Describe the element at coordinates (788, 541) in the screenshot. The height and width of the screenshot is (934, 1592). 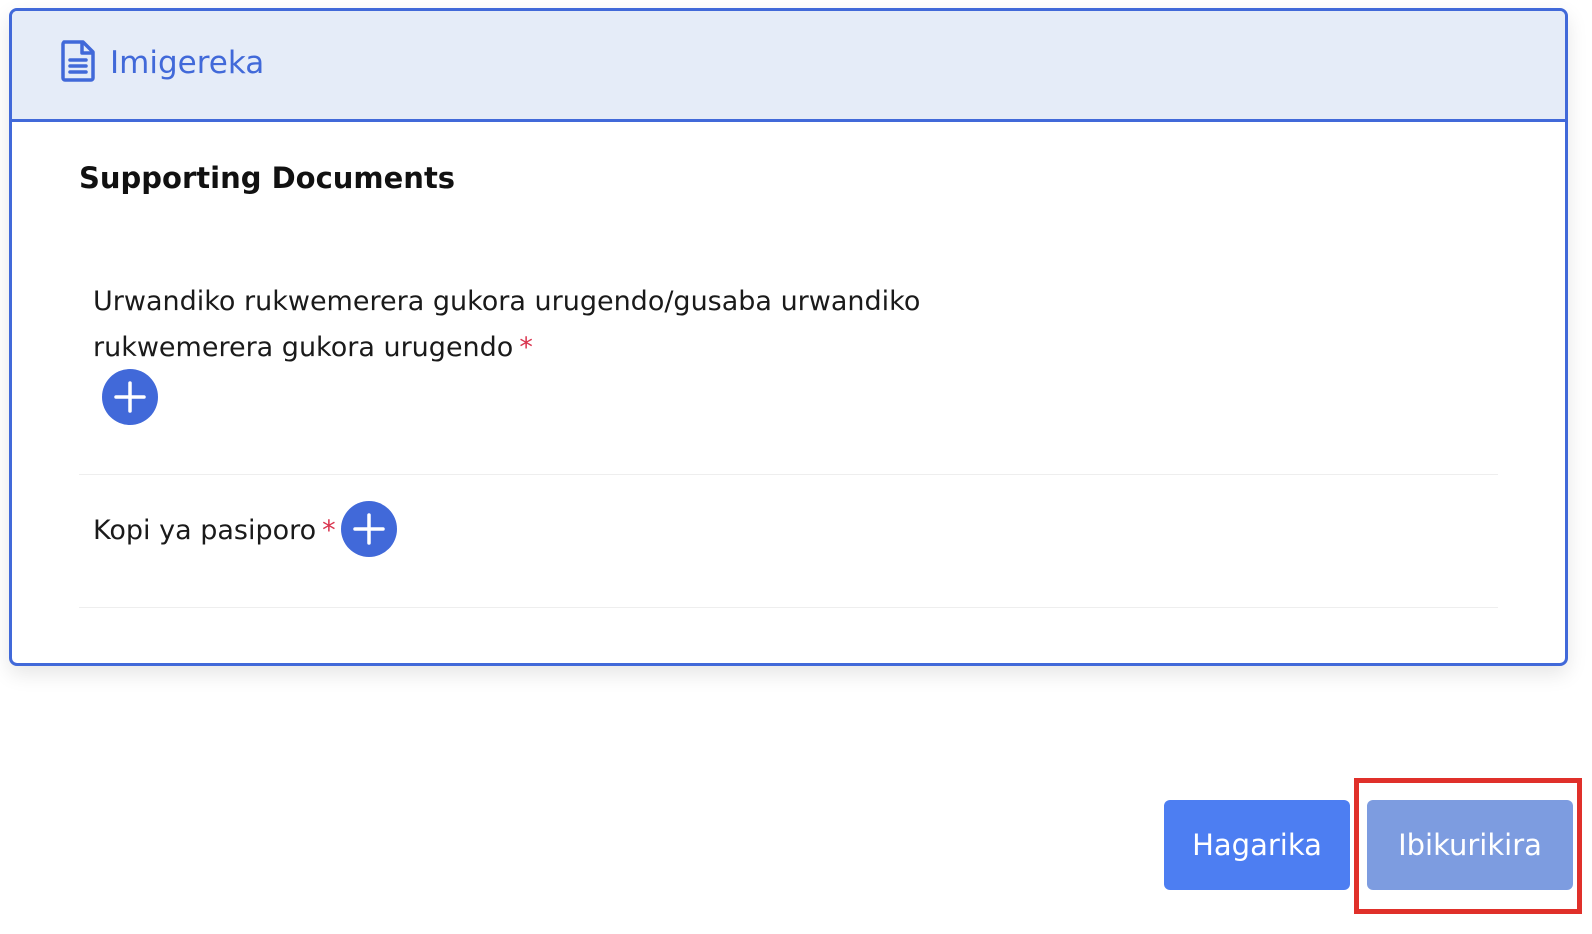
I see `document-row-passport-copy: Kopi ya pasiporo *` at that location.